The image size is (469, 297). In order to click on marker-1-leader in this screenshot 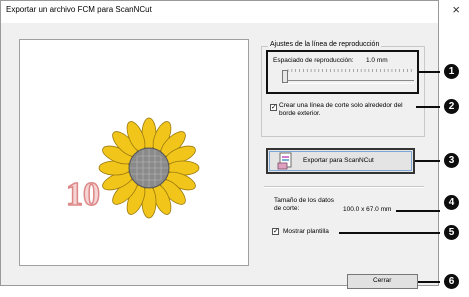, I will do `click(429, 72)`.